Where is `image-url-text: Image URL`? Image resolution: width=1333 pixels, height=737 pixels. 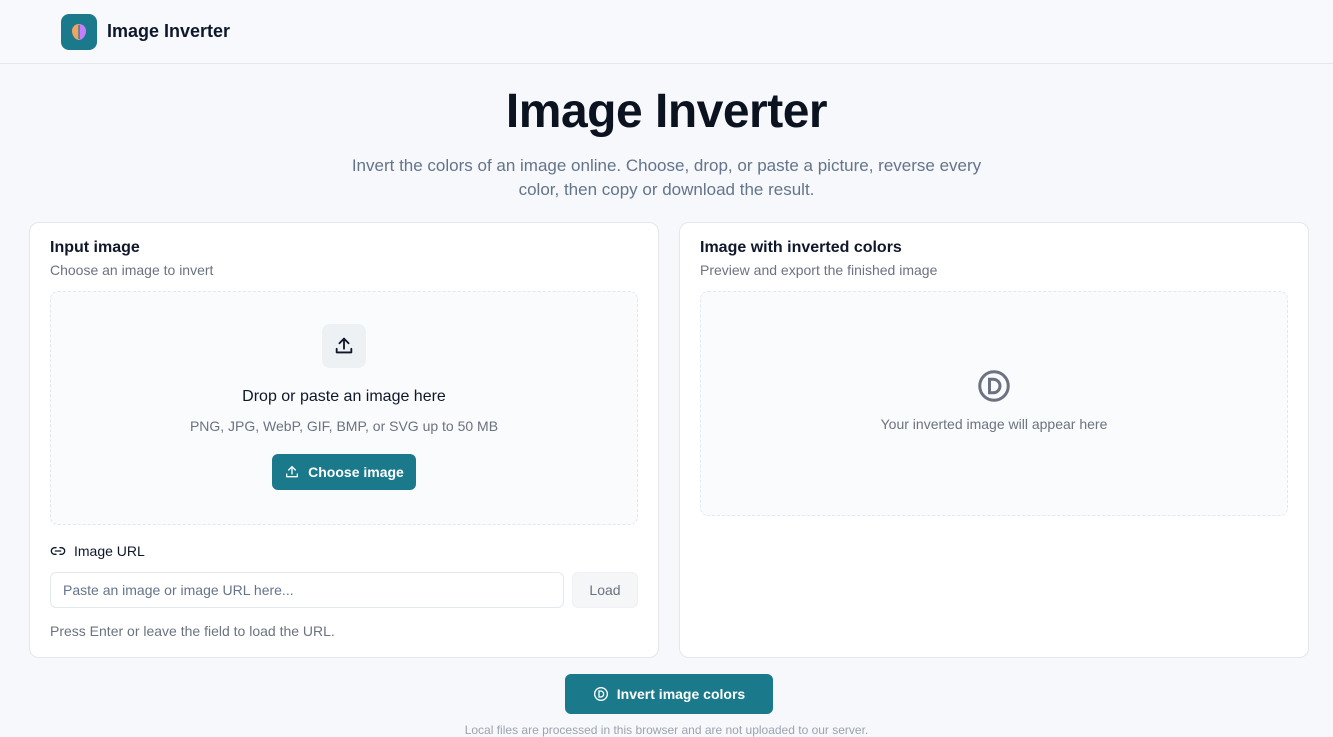
image-url-text: Image URL is located at coordinates (109, 551).